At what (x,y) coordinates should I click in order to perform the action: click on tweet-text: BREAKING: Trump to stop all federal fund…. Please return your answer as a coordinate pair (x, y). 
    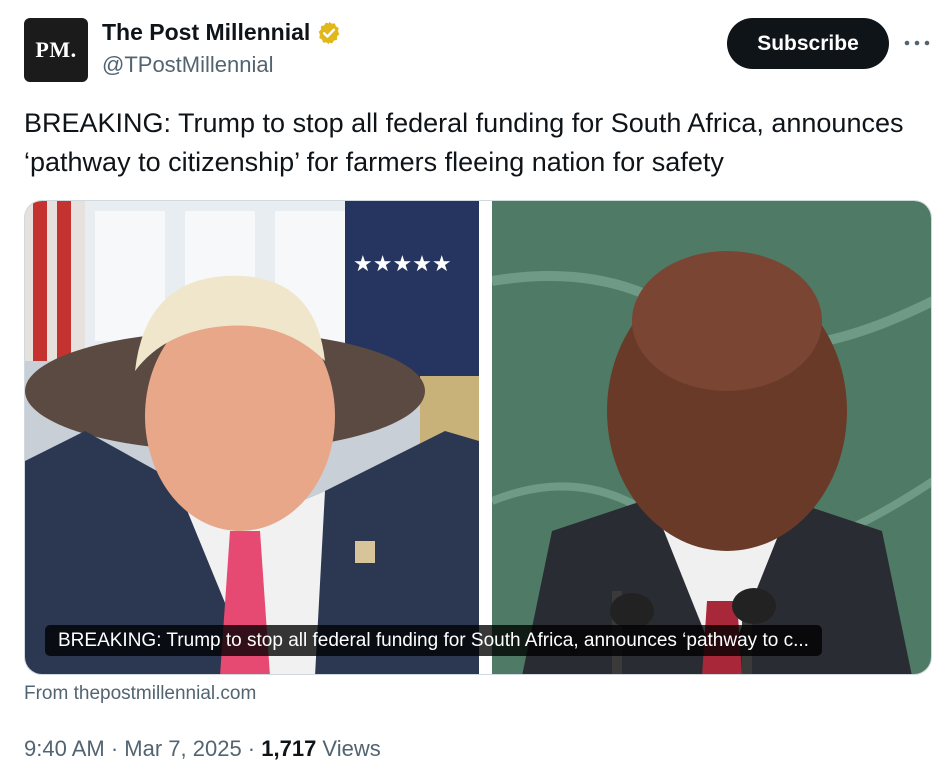
    Looking at the image, I should click on (464, 142).